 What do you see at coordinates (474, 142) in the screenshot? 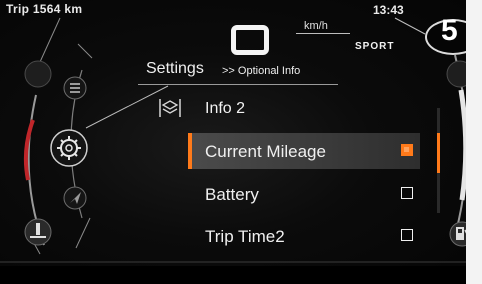
I see `screen-bezel-right` at bounding box center [474, 142].